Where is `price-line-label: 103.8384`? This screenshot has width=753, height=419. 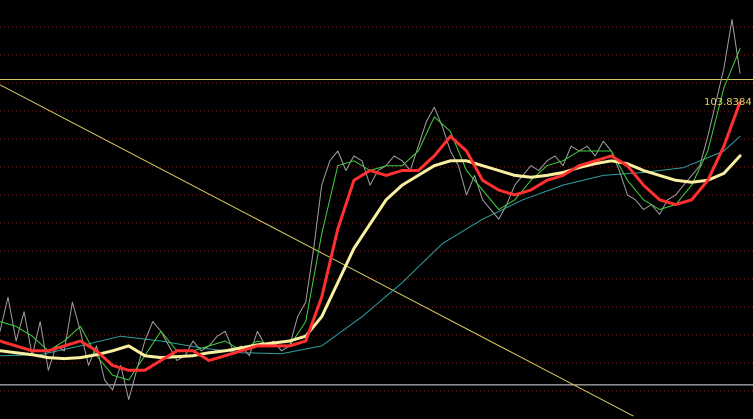
price-line-label: 103.8384 is located at coordinates (728, 102).